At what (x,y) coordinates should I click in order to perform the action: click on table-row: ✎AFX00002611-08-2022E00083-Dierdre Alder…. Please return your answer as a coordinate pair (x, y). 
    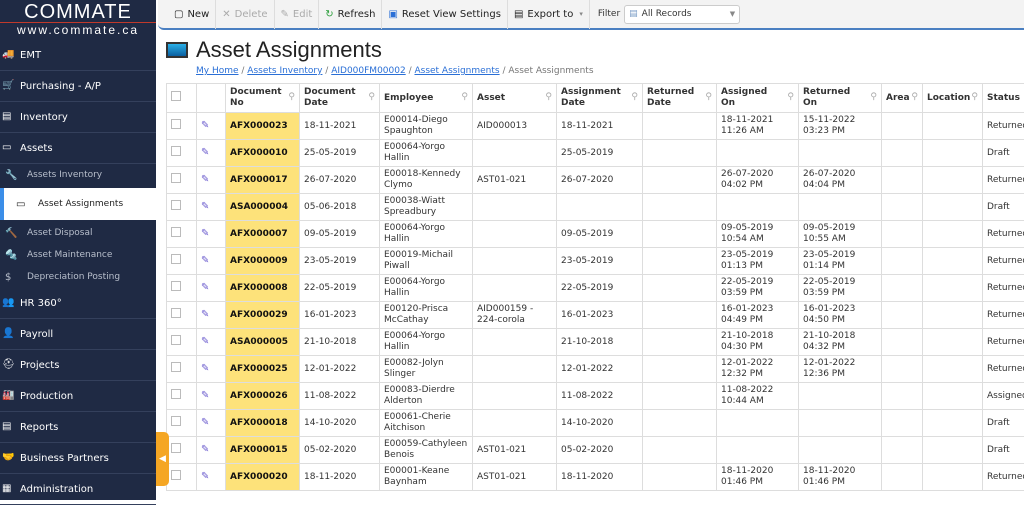
    Looking at the image, I should click on (595, 396).